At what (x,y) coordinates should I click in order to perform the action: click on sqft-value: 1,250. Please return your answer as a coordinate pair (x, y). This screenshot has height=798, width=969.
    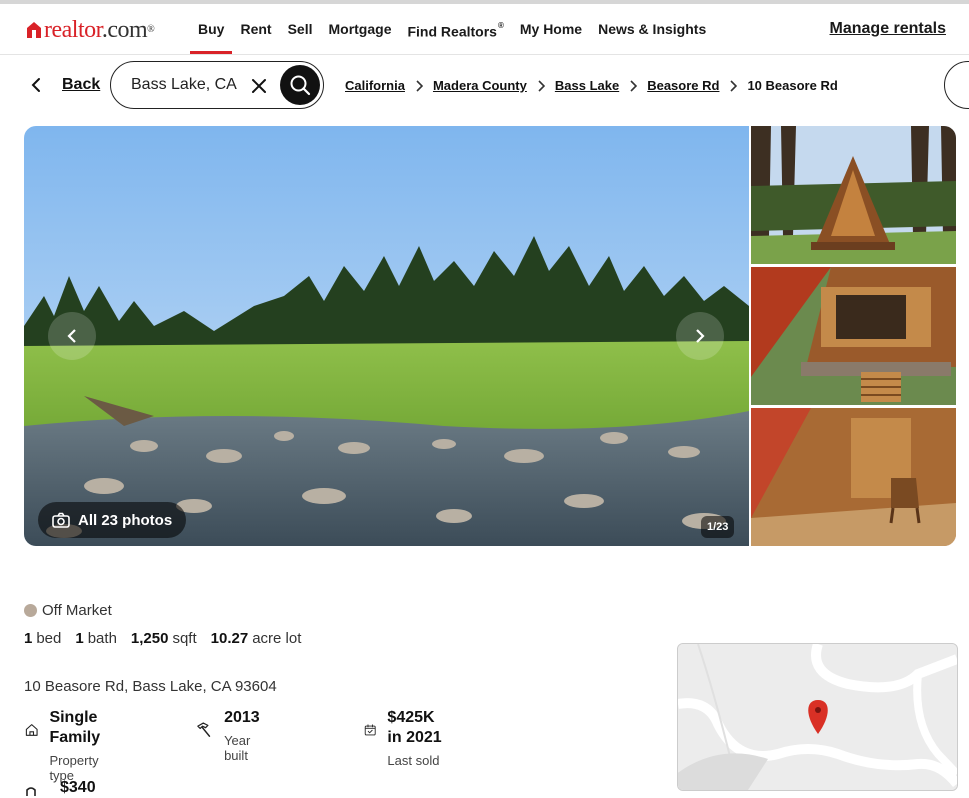
    Looking at the image, I should click on (149, 638).